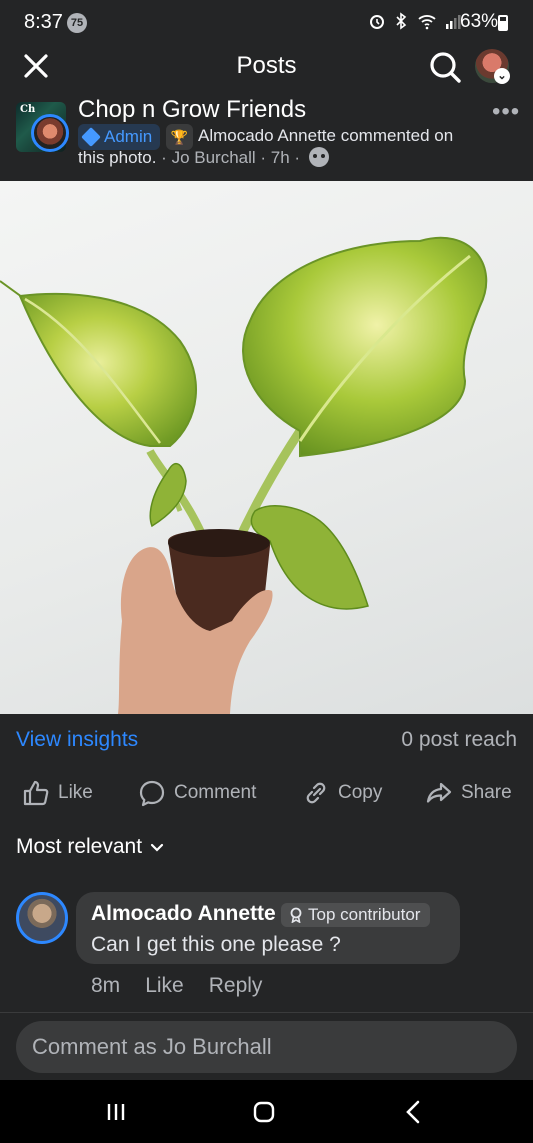 The width and height of the screenshot is (533, 1143). What do you see at coordinates (77, 23) in the screenshot?
I see `notification-count-badge: 75` at bounding box center [77, 23].